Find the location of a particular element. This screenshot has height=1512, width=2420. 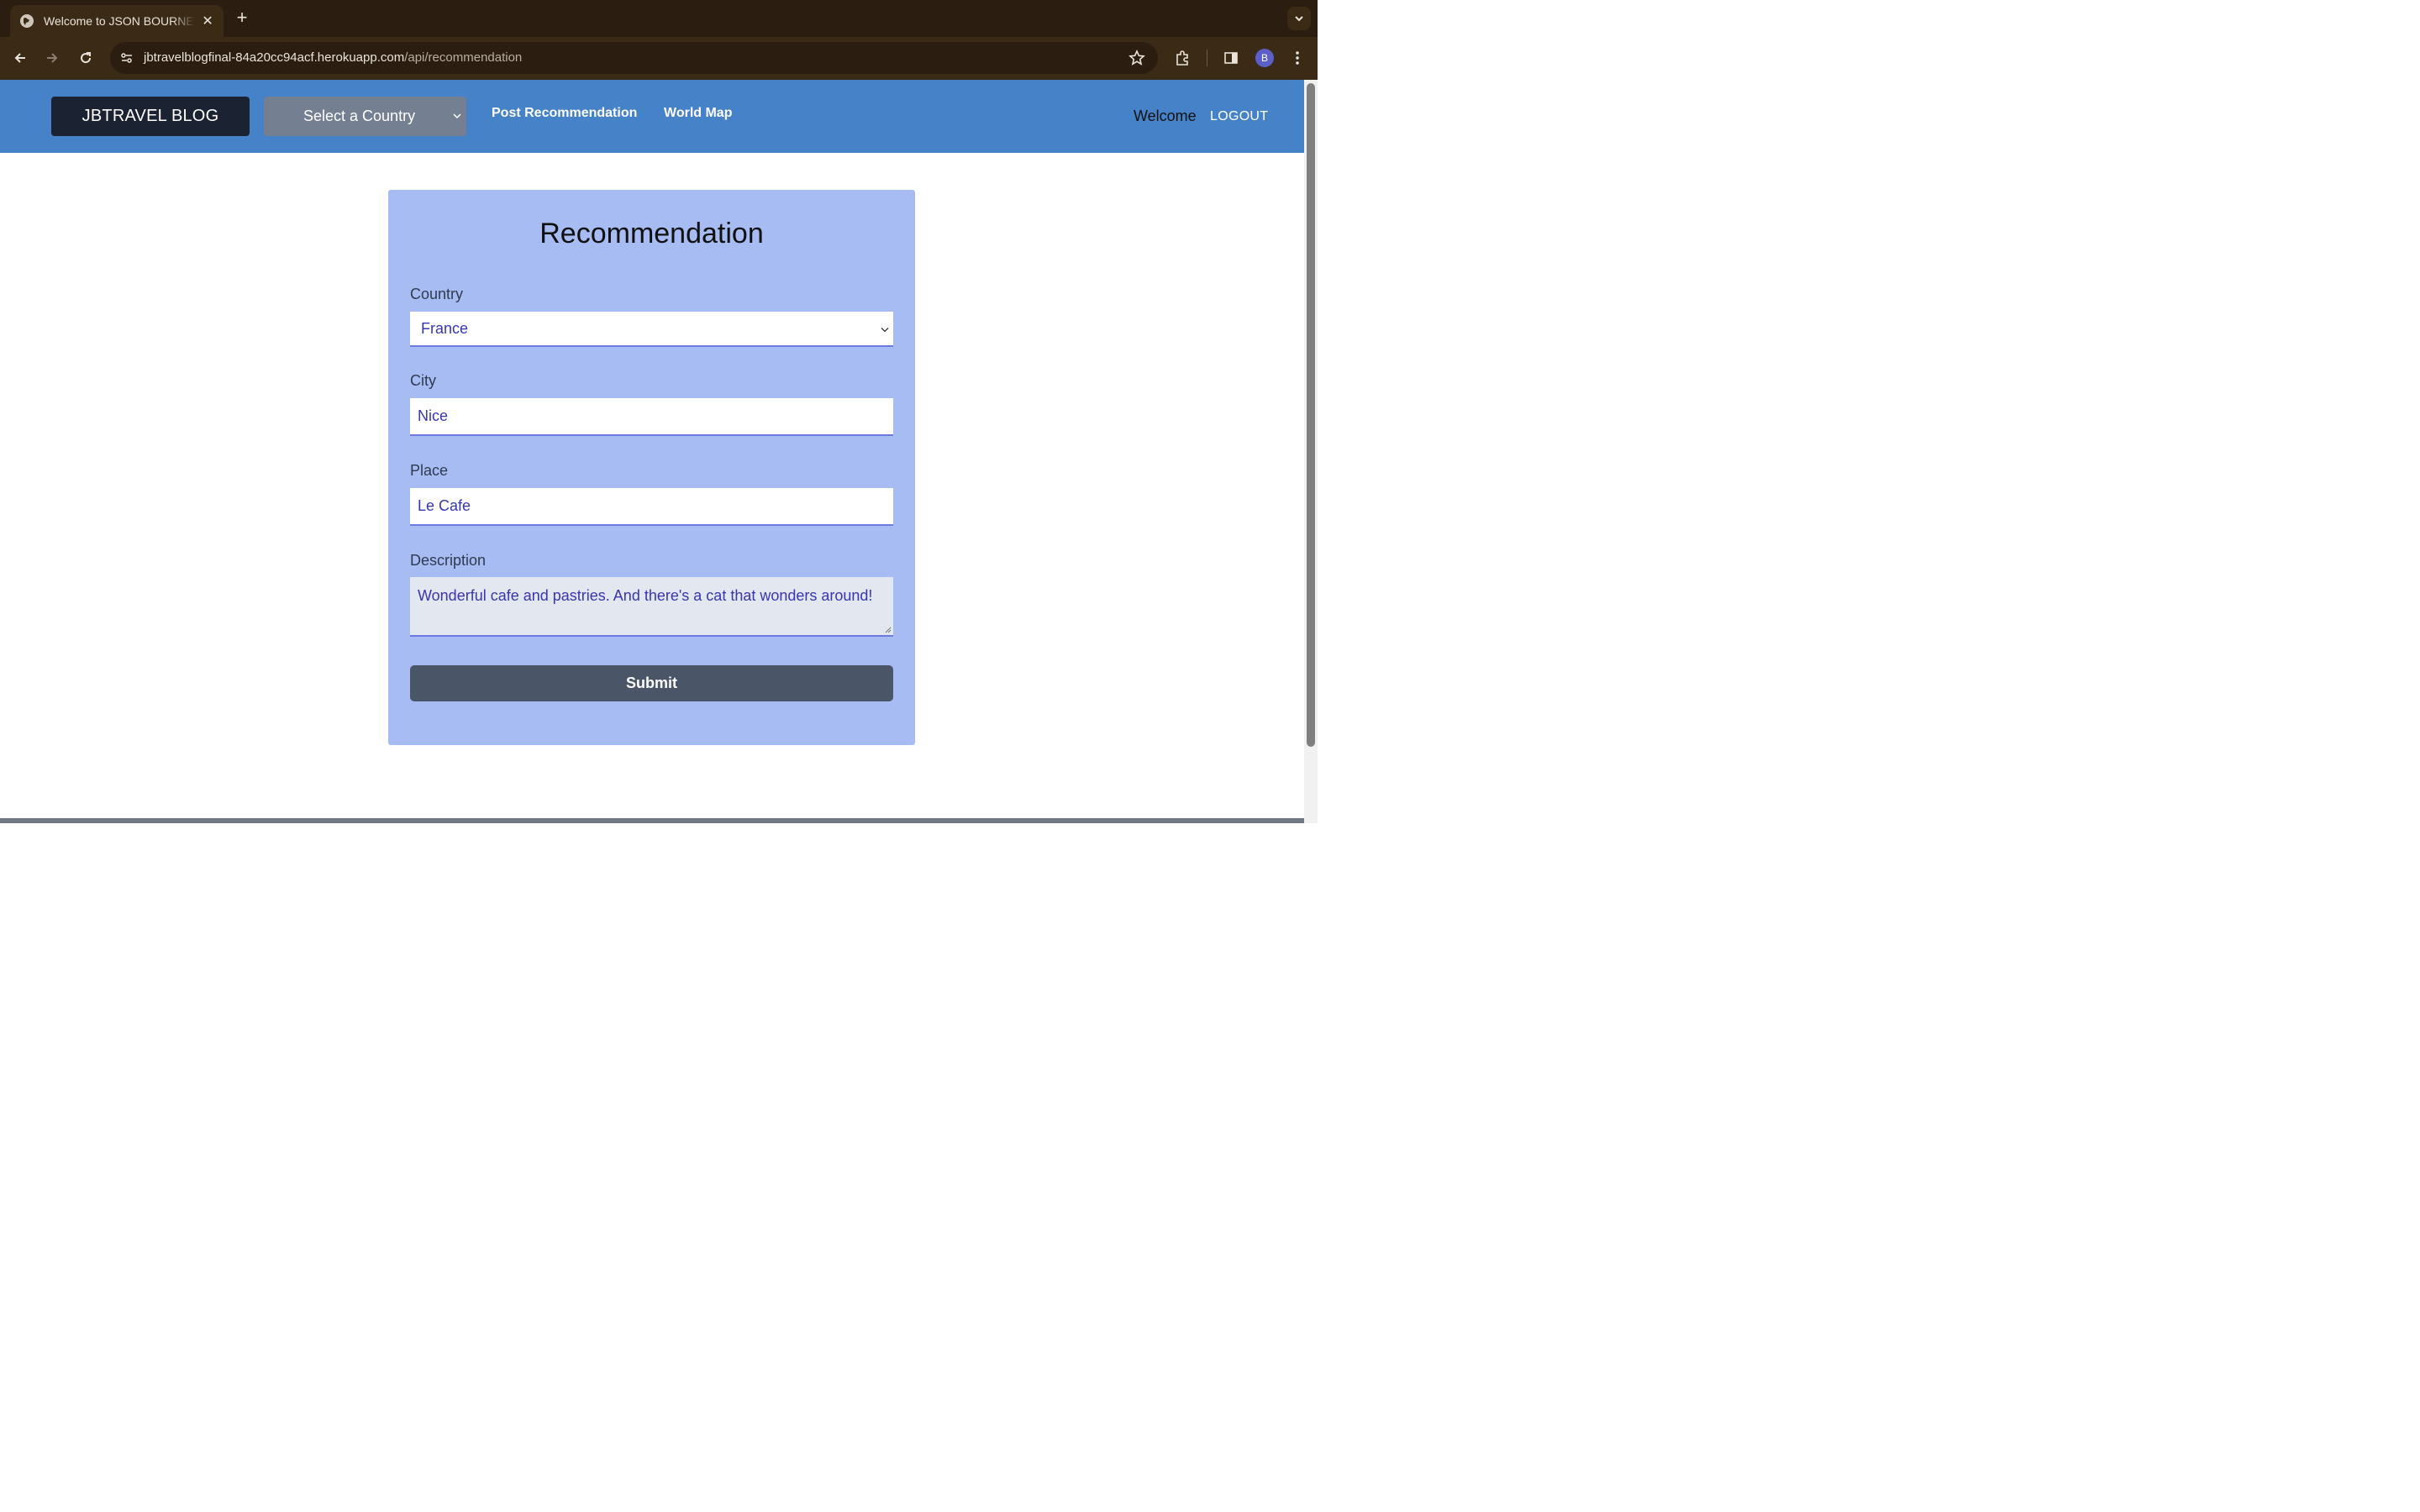

place-input: Le Cafe is located at coordinates (651, 507).